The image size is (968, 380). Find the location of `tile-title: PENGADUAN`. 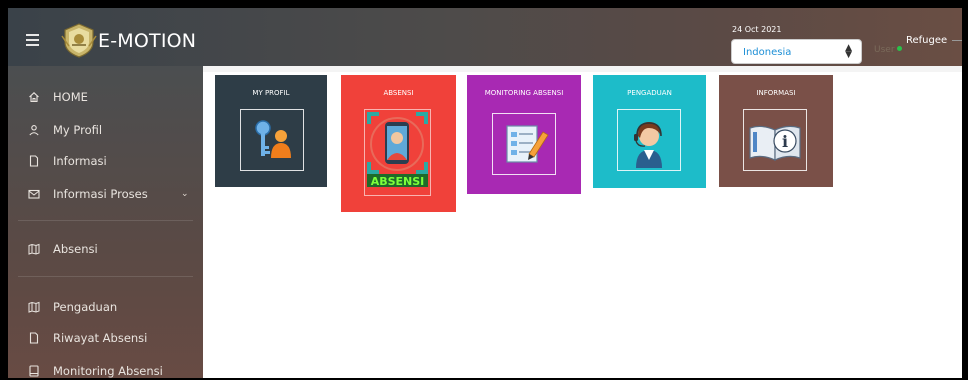

tile-title: PENGADUAN is located at coordinates (649, 93).